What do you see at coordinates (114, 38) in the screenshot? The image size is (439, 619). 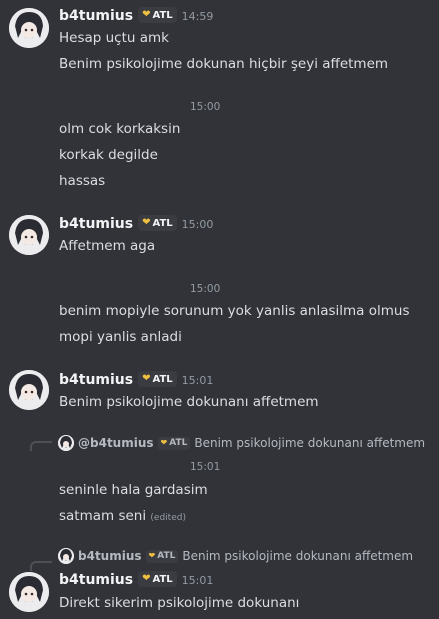 I see `message-text: Hesap uçtu amk` at bounding box center [114, 38].